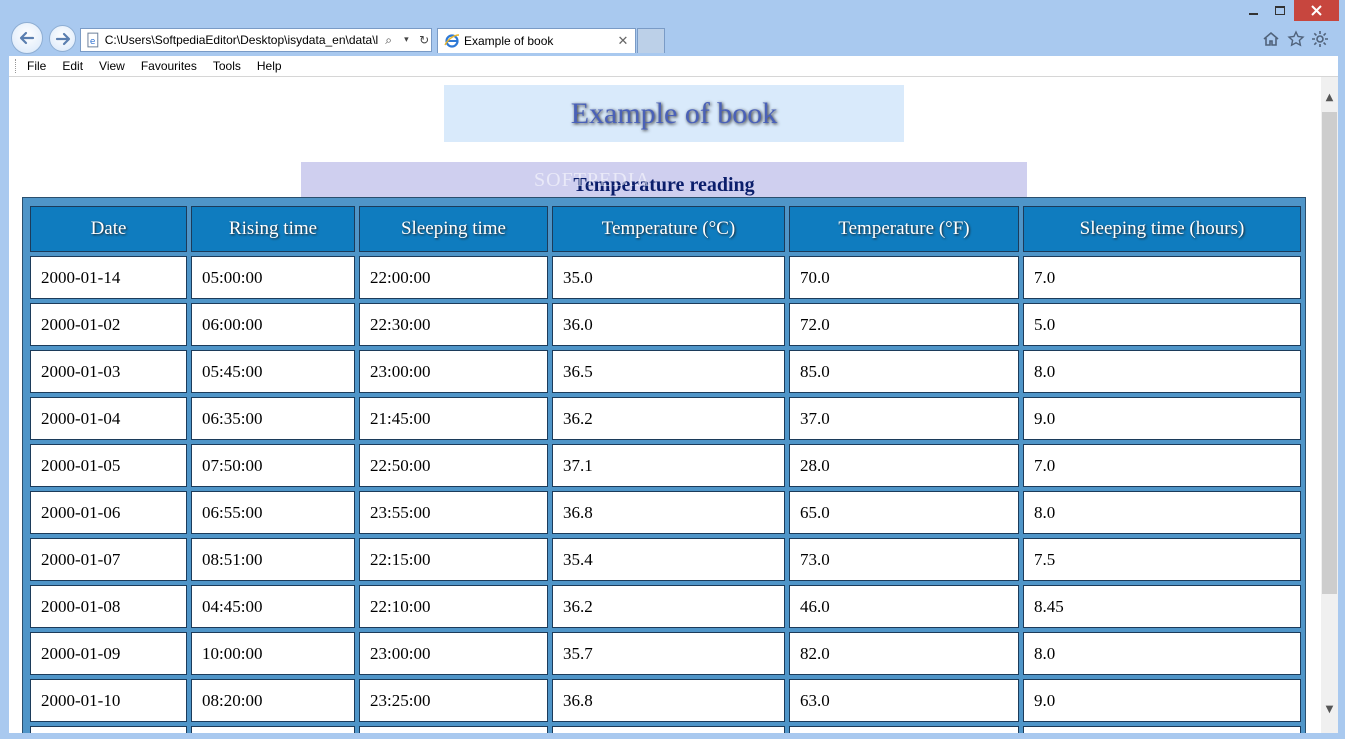 The image size is (1345, 739). Describe the element at coordinates (664, 180) in the screenshot. I see `table-caption: Temperature reading` at that location.